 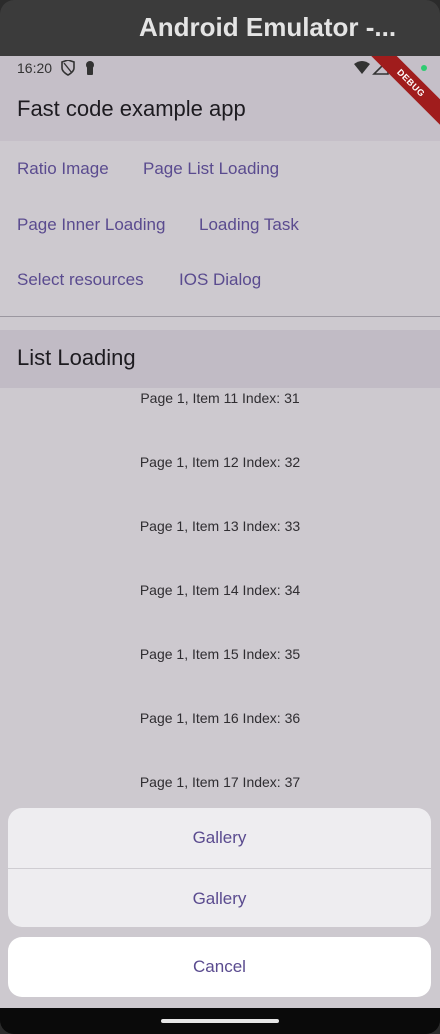 I want to click on divider, so click(x=220, y=316).